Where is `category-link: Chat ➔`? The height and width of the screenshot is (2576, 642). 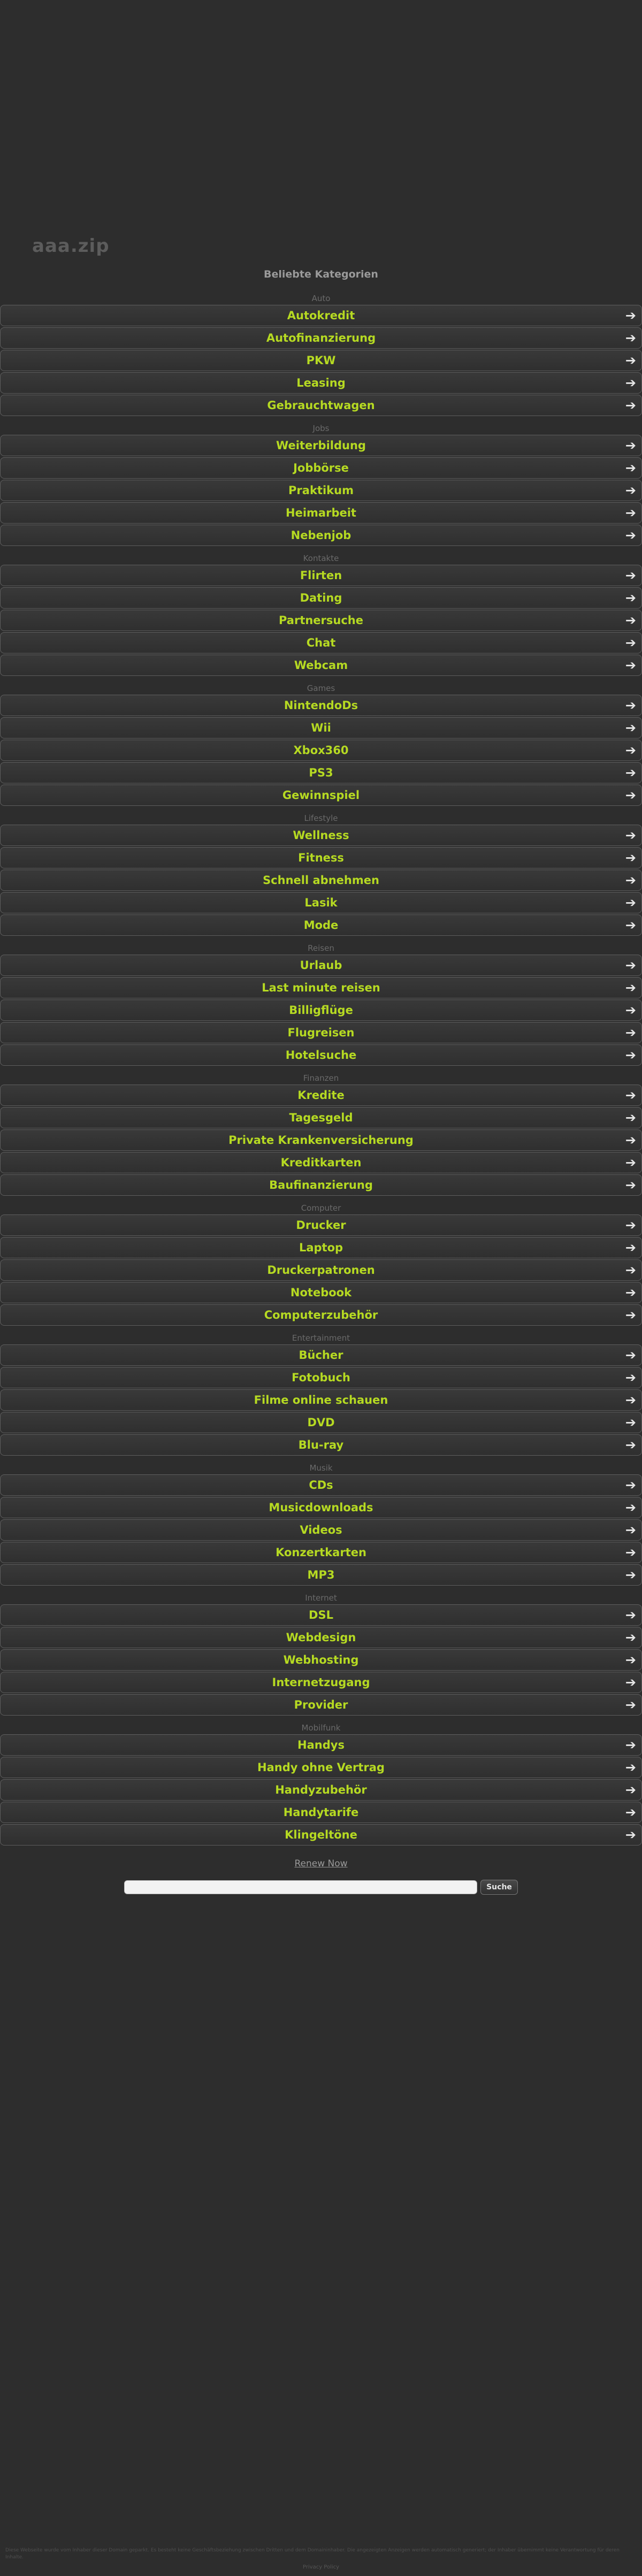
category-link: Chat ➔ is located at coordinates (321, 642).